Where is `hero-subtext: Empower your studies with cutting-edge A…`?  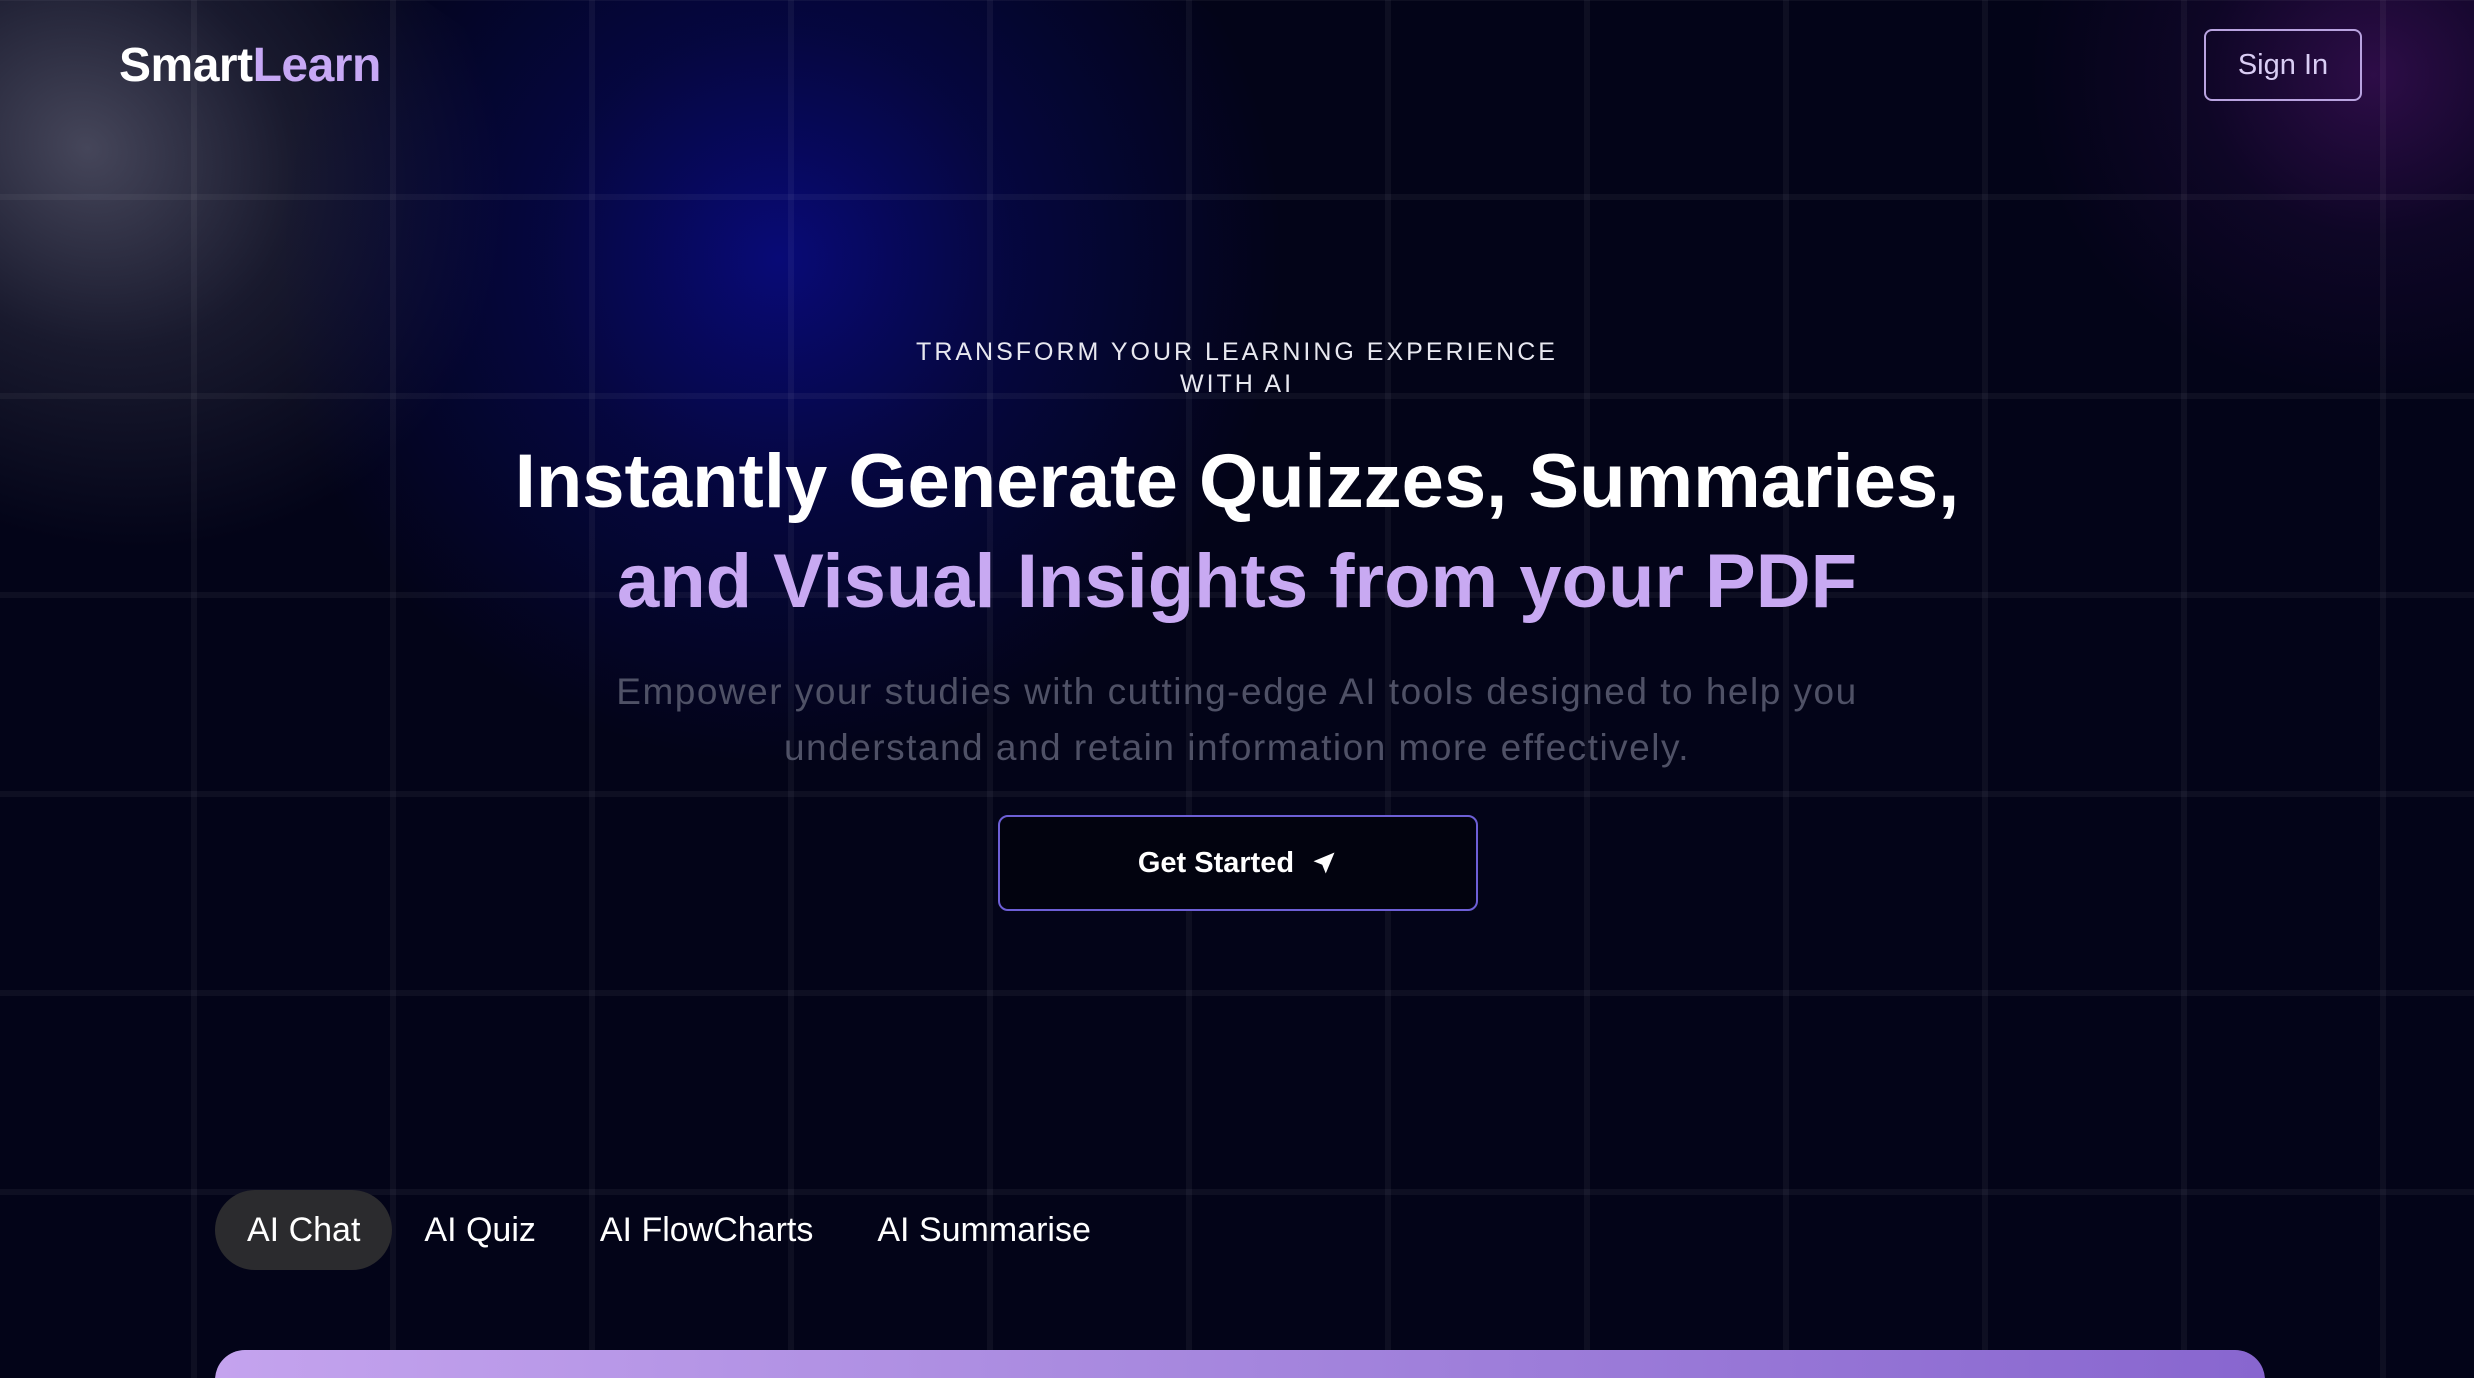
hero-subtext: Empower your studies with cutting-edge A… is located at coordinates (1237, 720).